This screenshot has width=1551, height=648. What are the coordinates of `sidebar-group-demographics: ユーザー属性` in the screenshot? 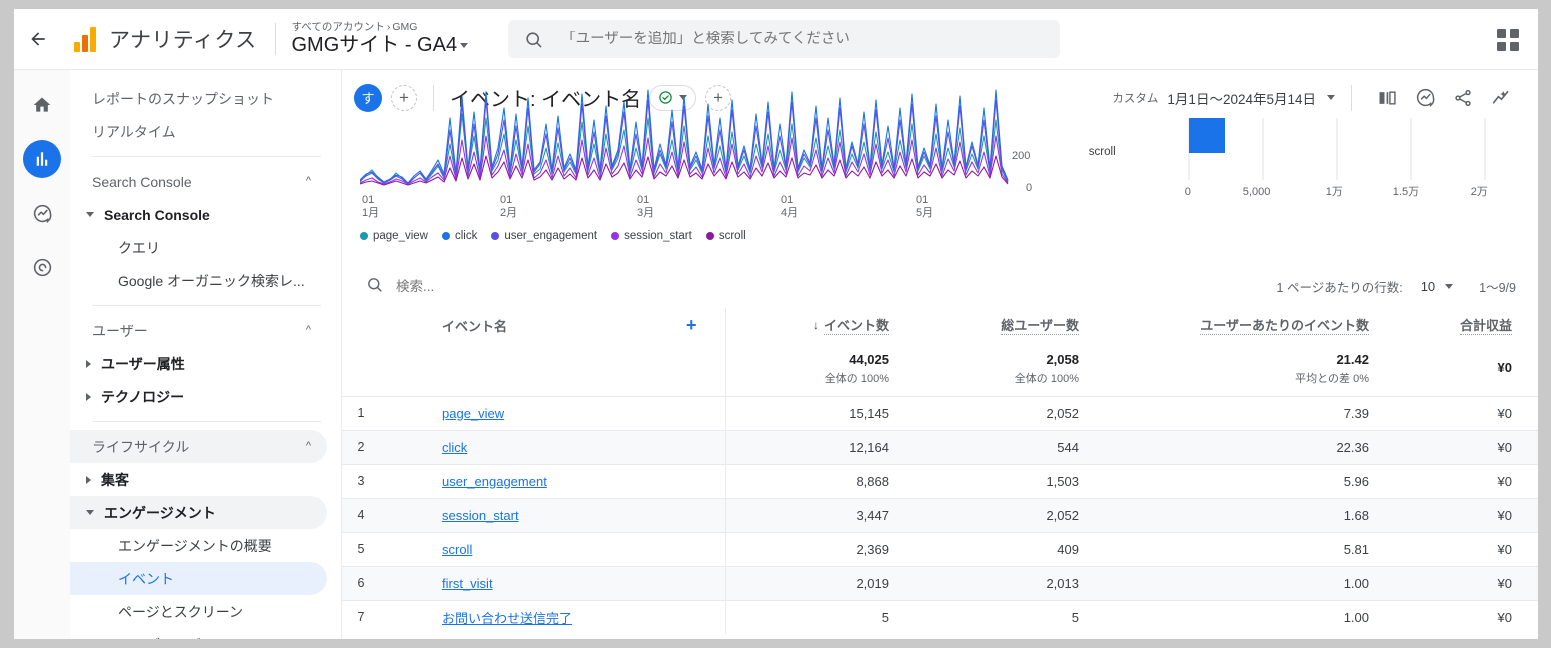 It's located at (198, 363).